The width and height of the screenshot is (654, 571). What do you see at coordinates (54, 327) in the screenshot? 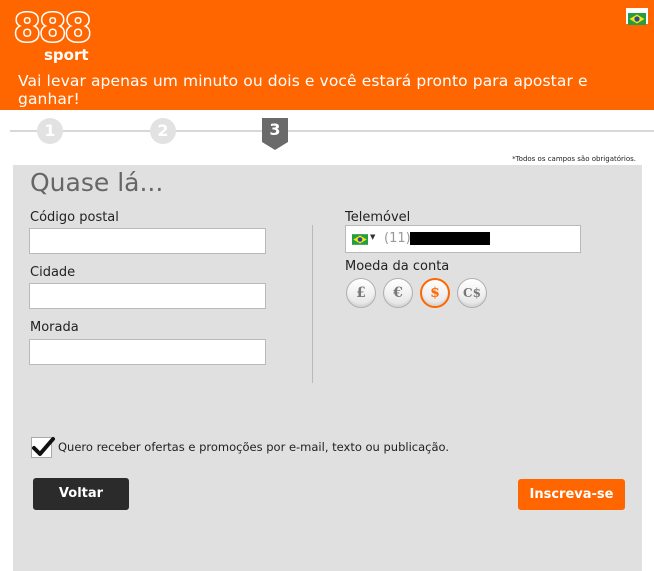
I see `address-label: Morada` at bounding box center [54, 327].